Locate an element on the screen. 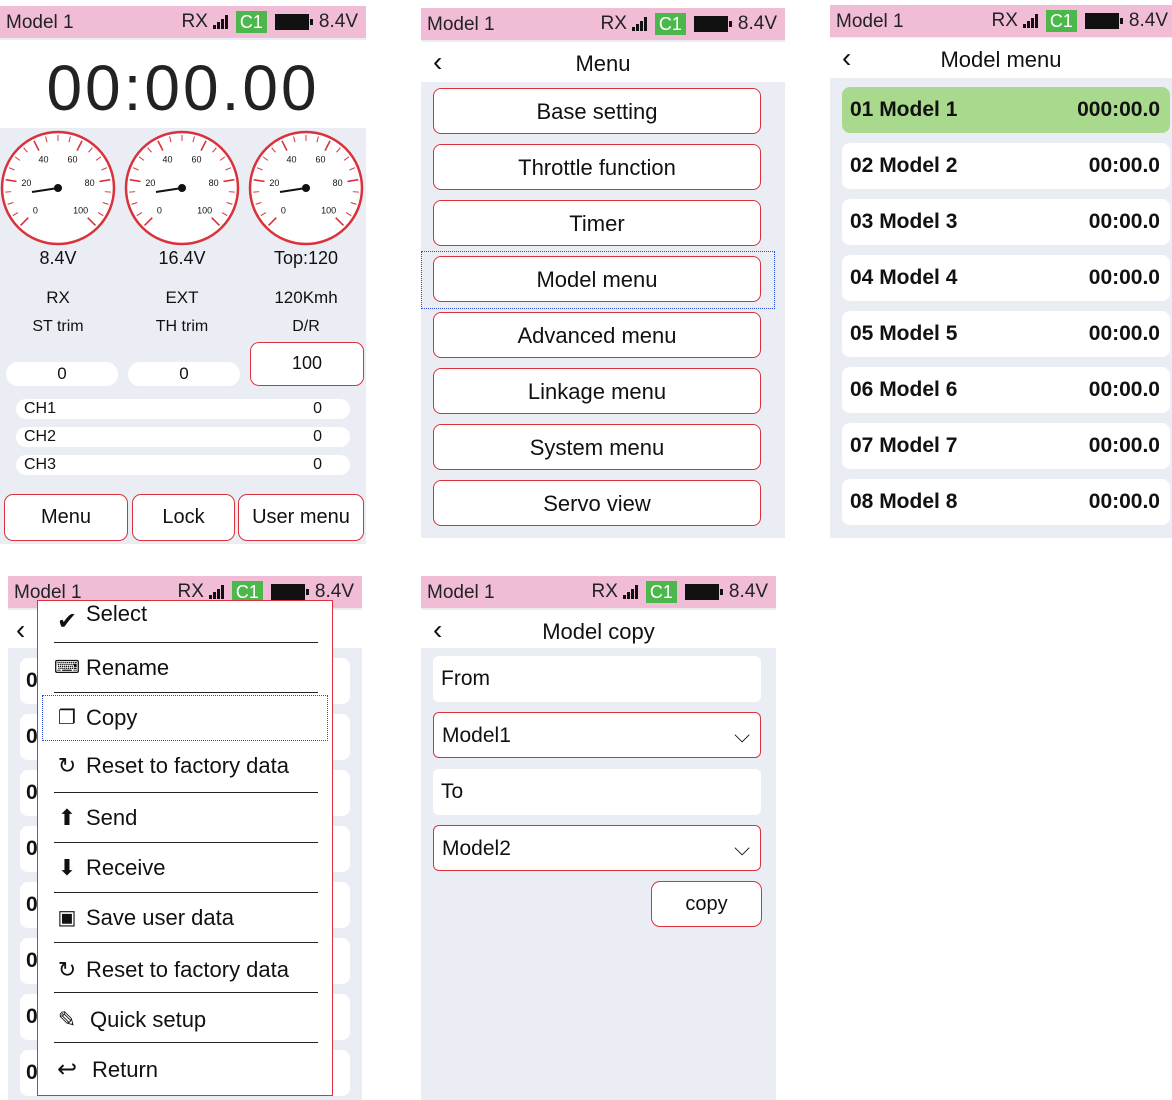  timer-display: 00:00.00 is located at coordinates (183, 84).